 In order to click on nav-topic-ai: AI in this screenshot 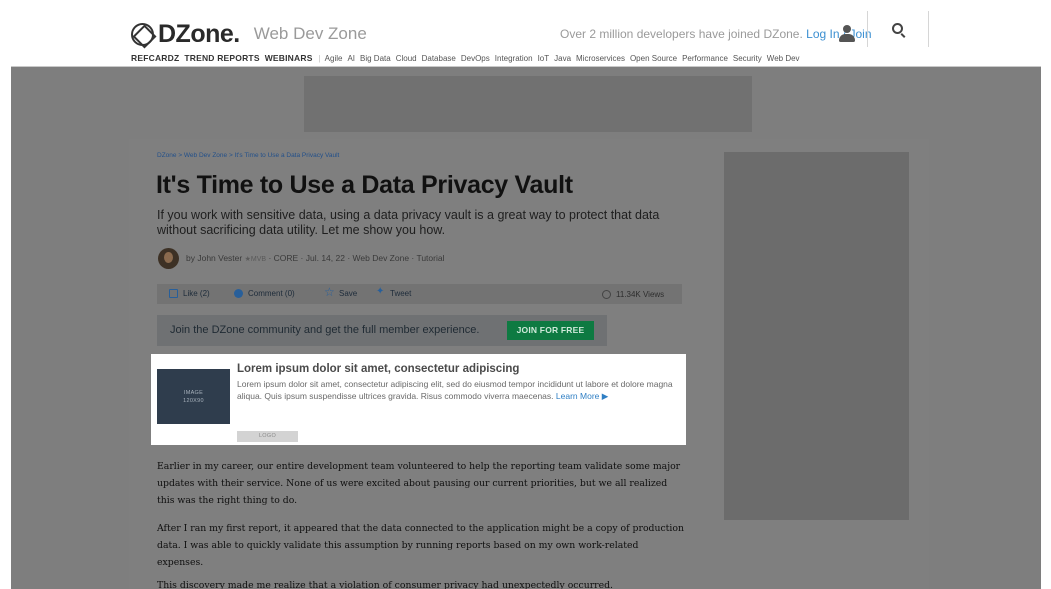, I will do `click(351, 58)`.